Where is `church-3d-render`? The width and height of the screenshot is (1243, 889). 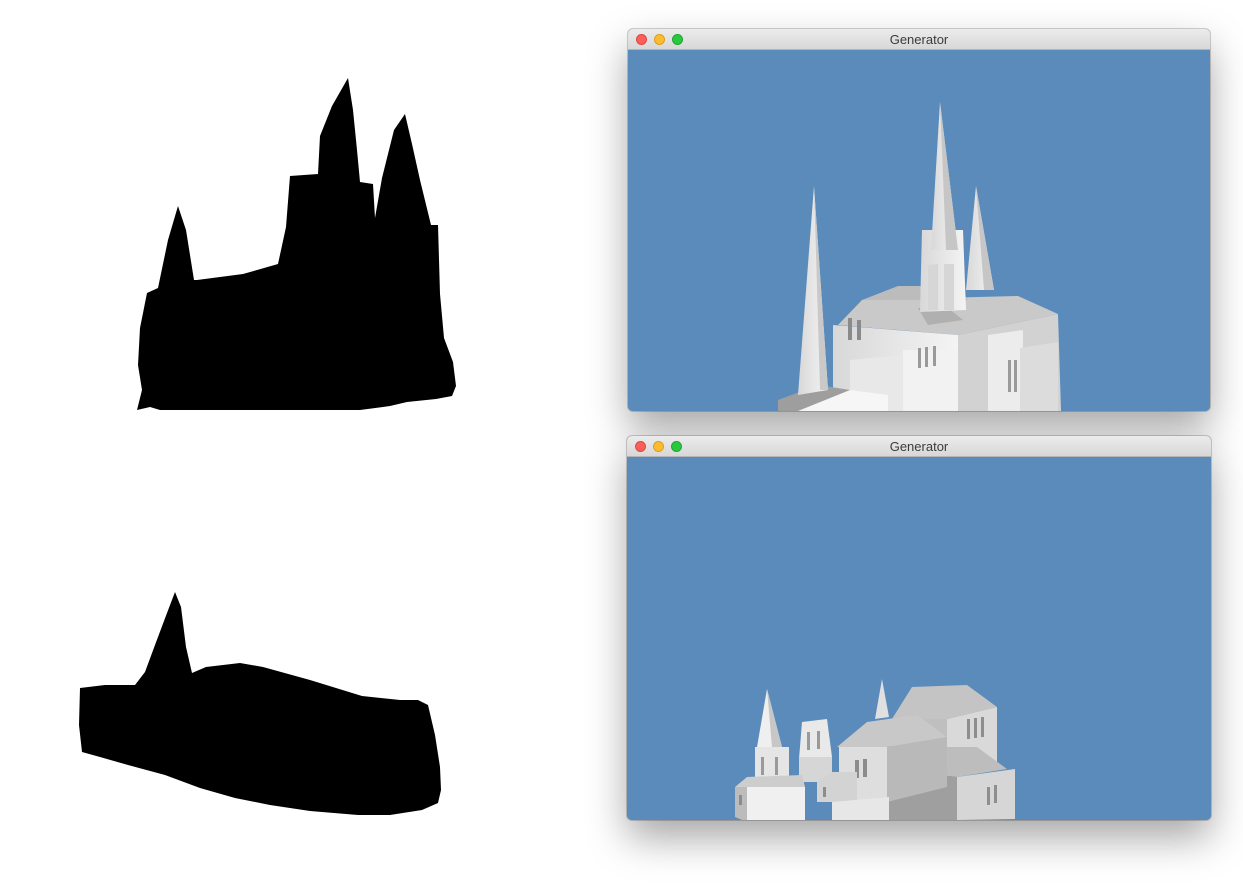
church-3d-render is located at coordinates (875, 749).